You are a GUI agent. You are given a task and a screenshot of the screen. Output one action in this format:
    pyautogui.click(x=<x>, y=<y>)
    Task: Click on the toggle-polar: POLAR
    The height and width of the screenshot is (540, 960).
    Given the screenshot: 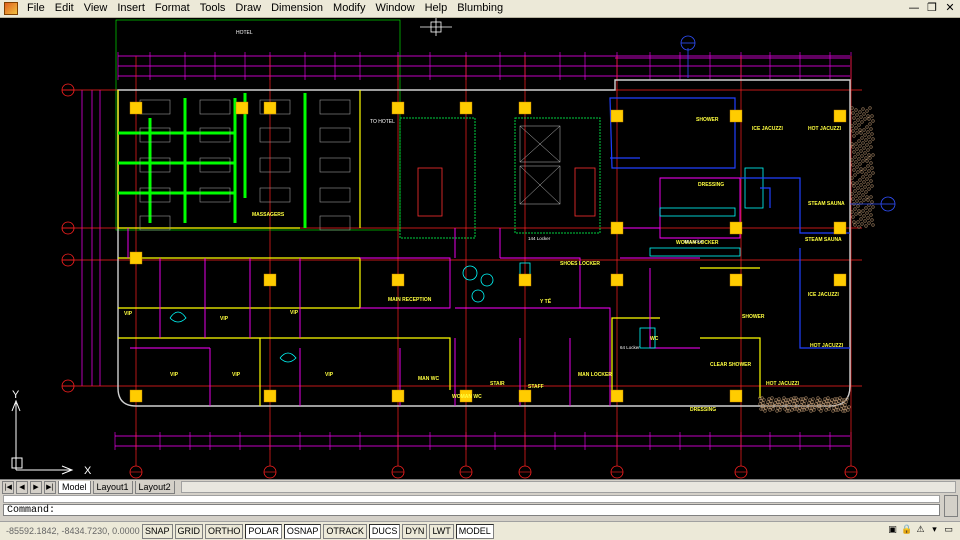 What is the action you would take?
    pyautogui.click(x=263, y=531)
    